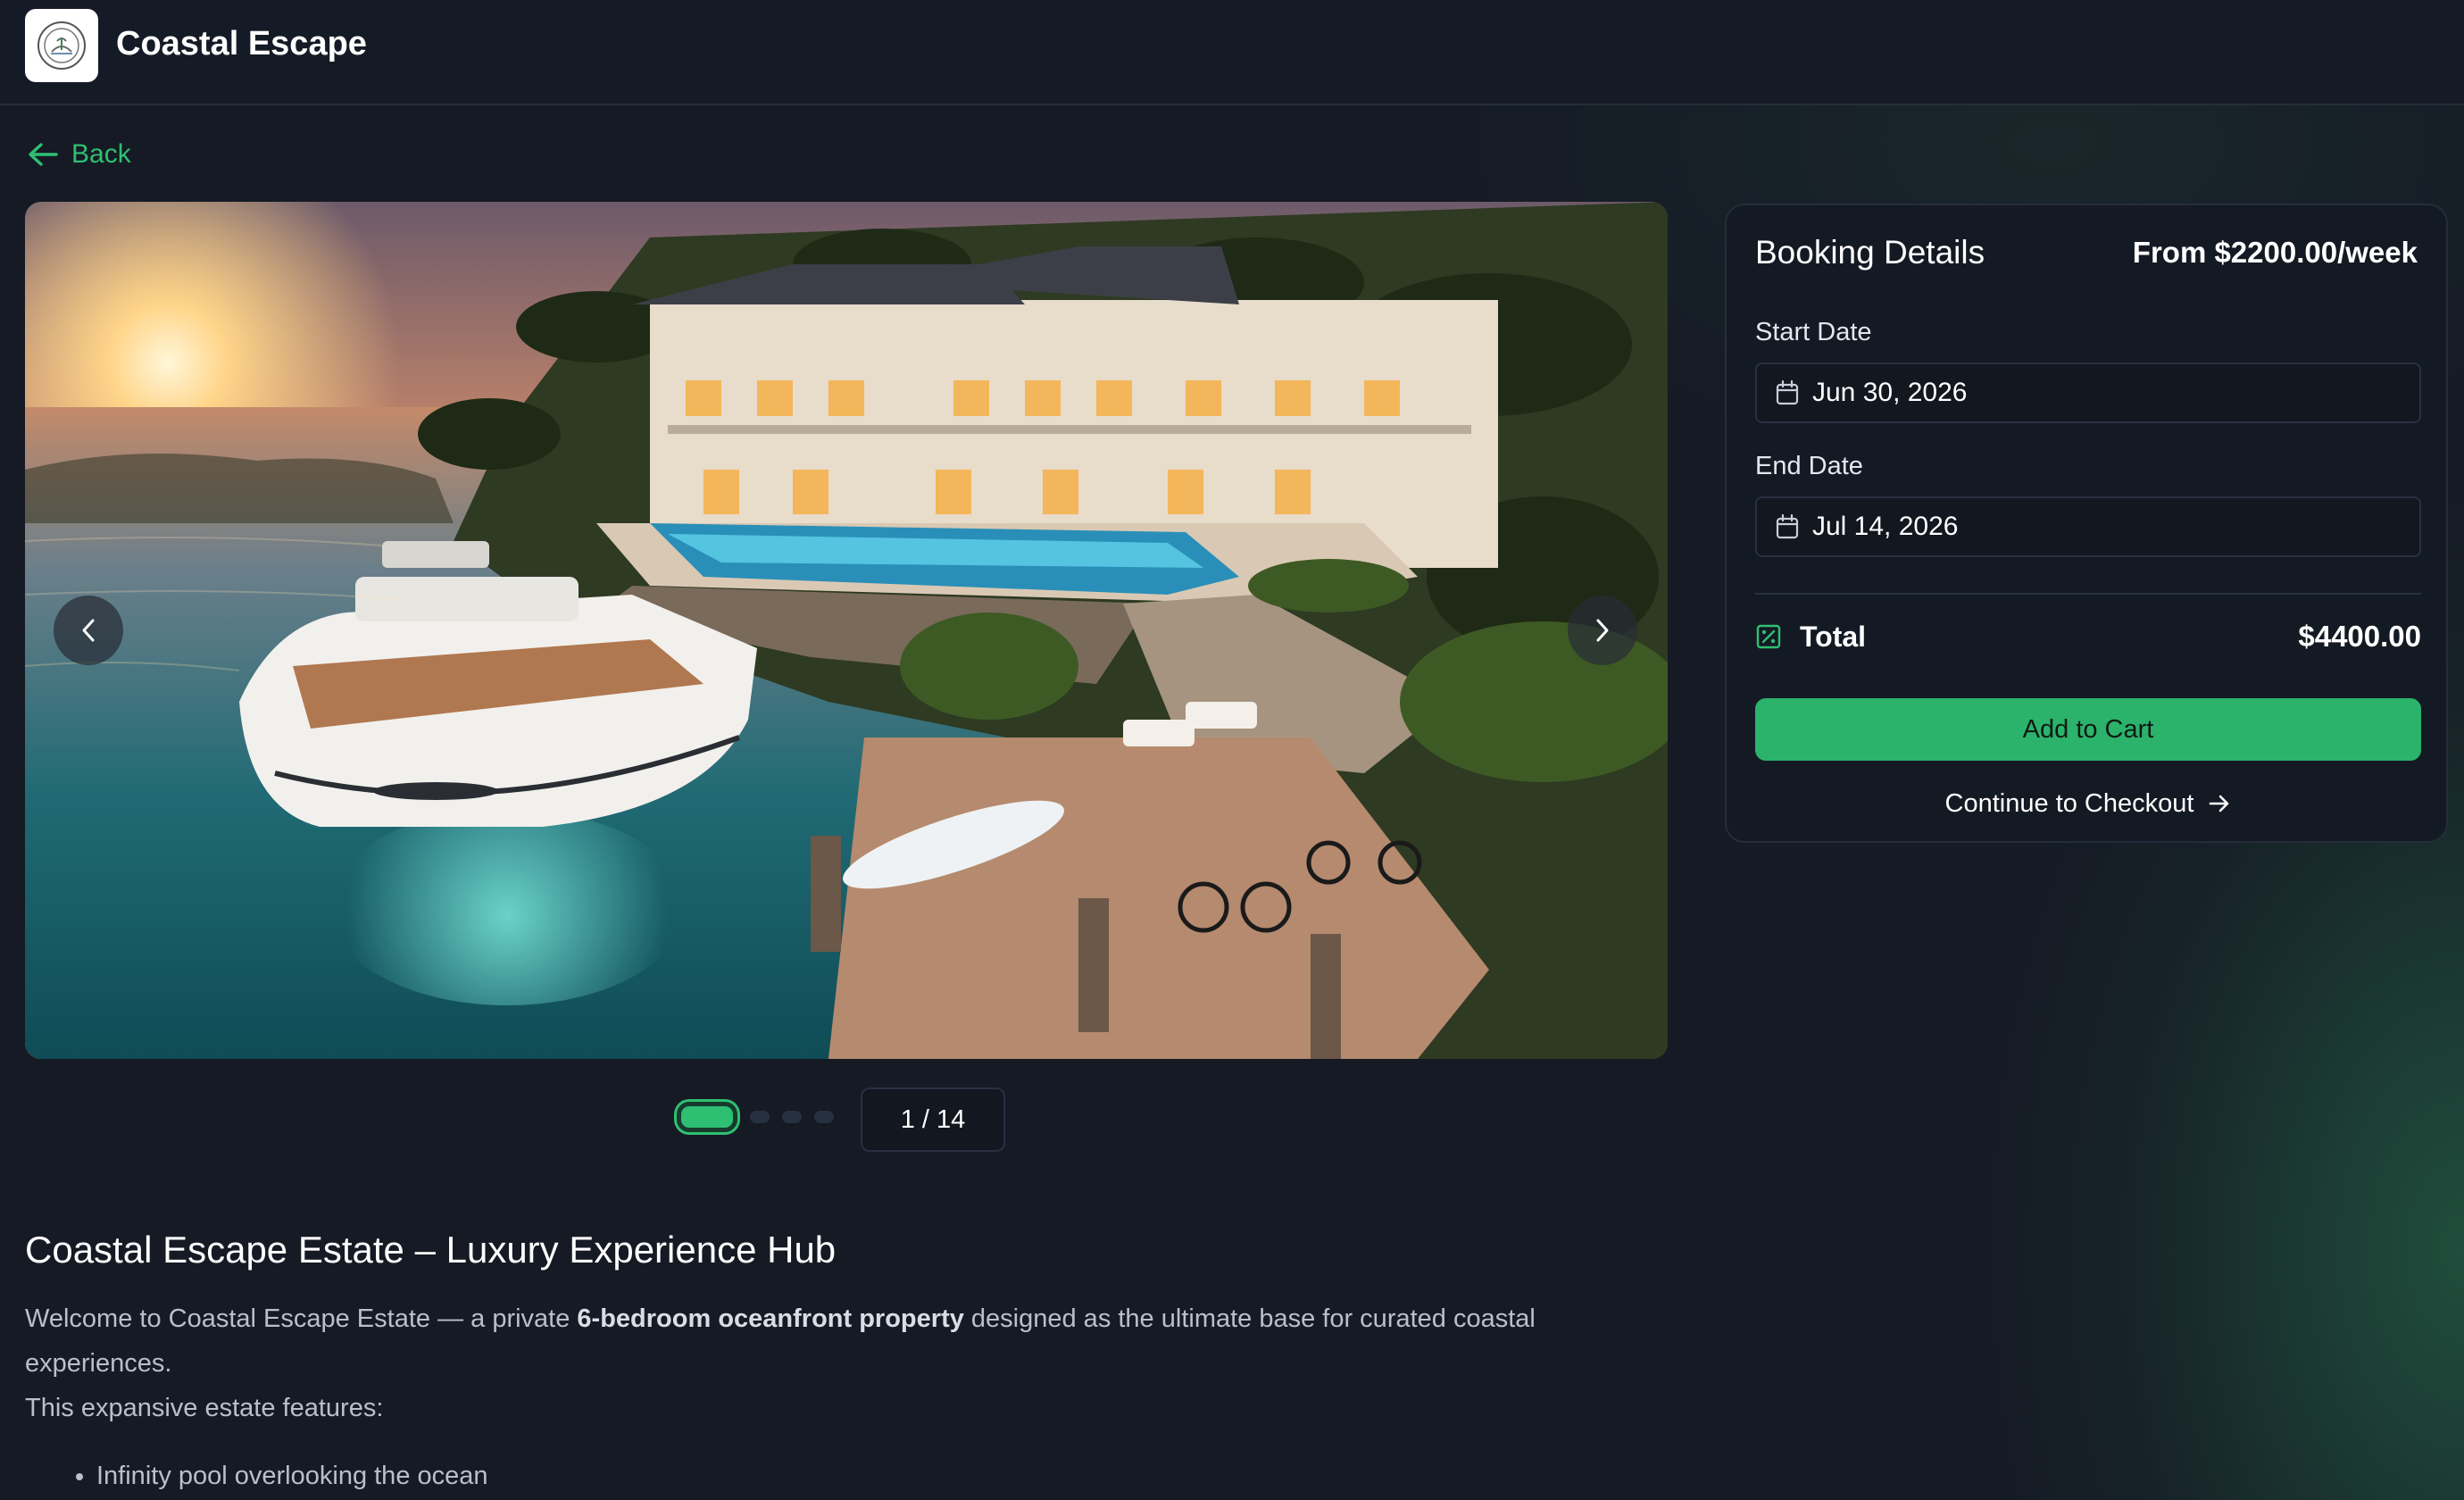 This screenshot has width=2464, height=1500. I want to click on back-link: Back, so click(79, 155).